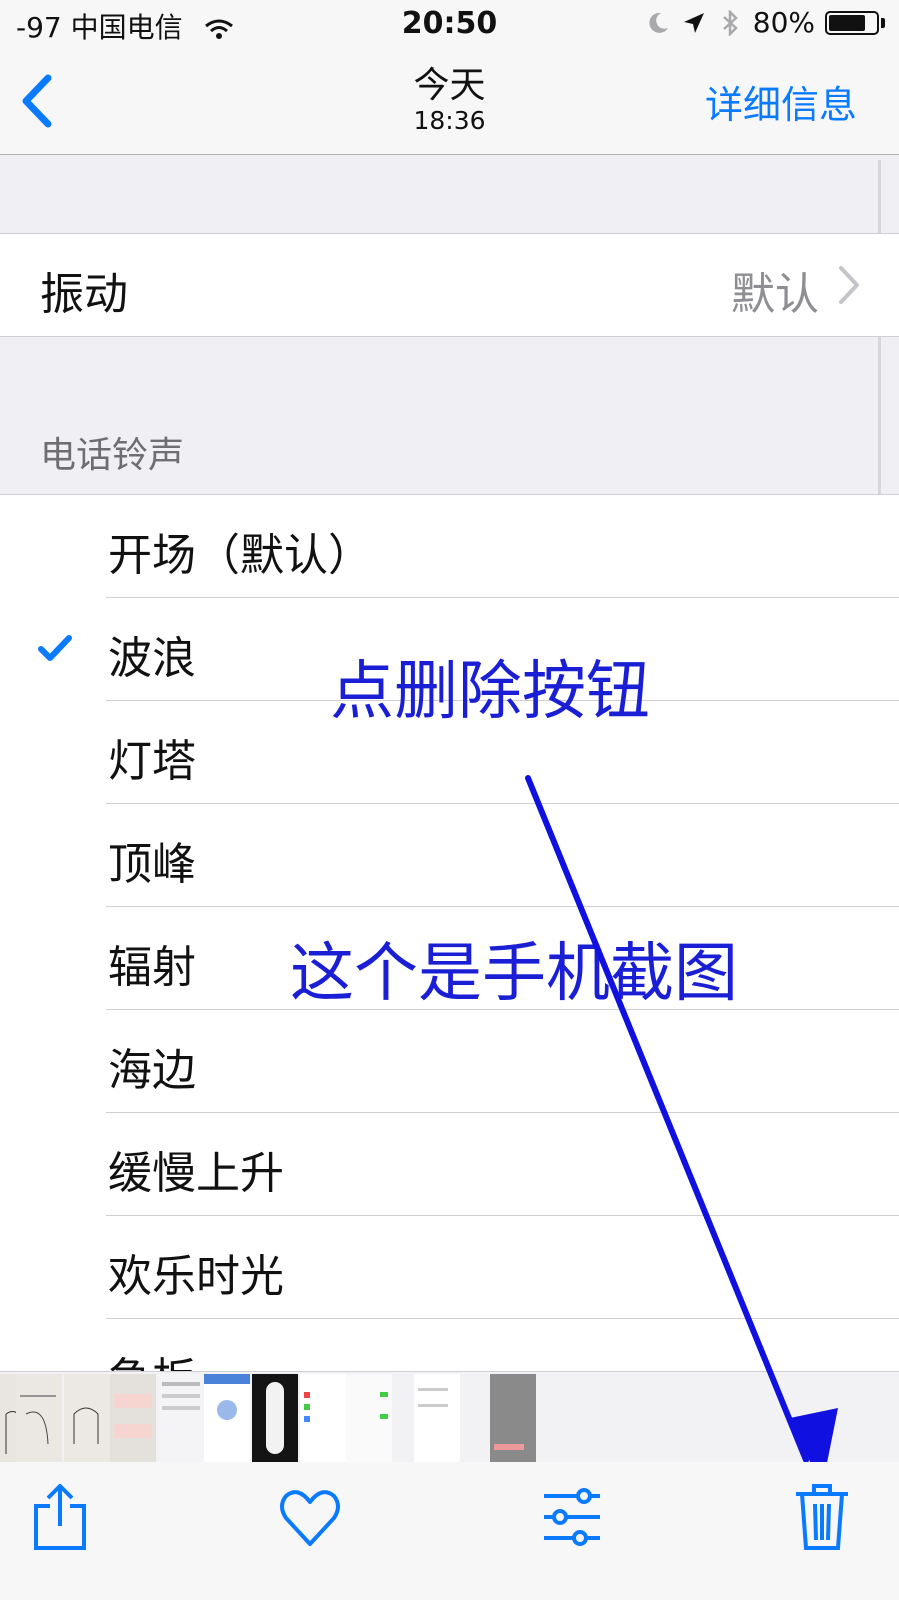 The height and width of the screenshot is (1600, 899). What do you see at coordinates (449, 102) in the screenshot?
I see `nav-bar: 今天 18:36 详细信息` at bounding box center [449, 102].